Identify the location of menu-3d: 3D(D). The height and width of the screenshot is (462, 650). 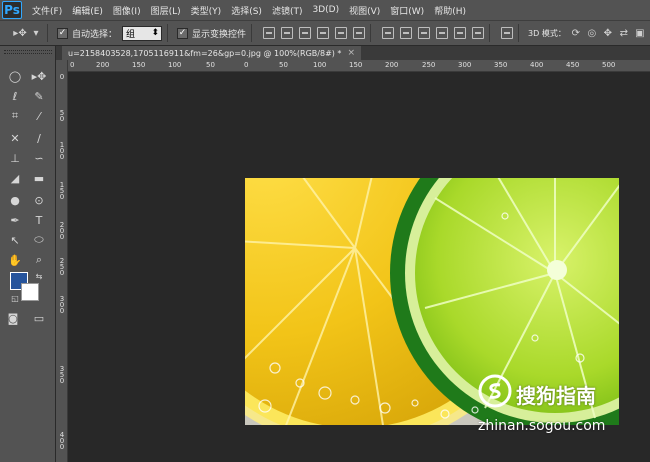
(325, 10).